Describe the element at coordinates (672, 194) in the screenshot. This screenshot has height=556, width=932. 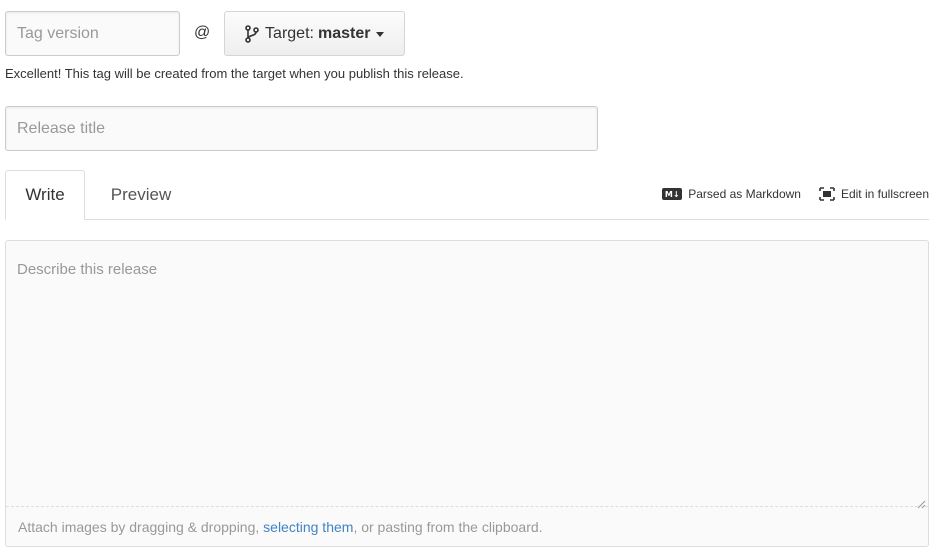
I see `markdown-icon: M↓` at that location.